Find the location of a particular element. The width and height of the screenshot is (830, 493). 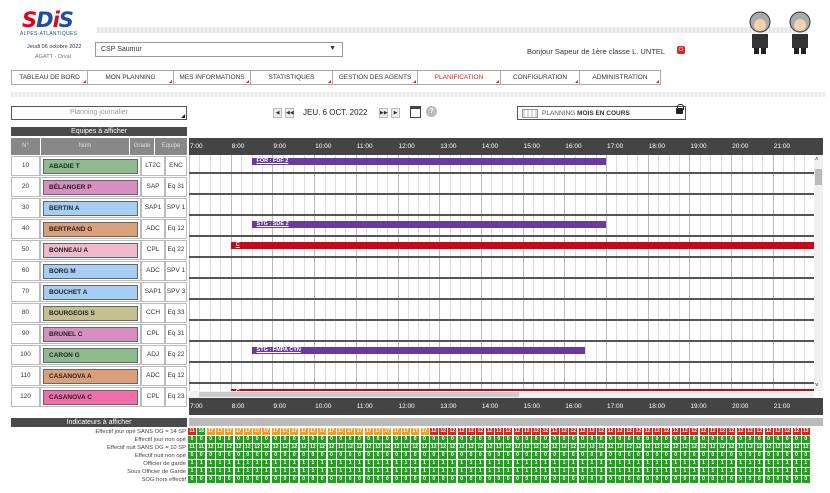

hour-label: 17:00 is located at coordinates (615, 406).